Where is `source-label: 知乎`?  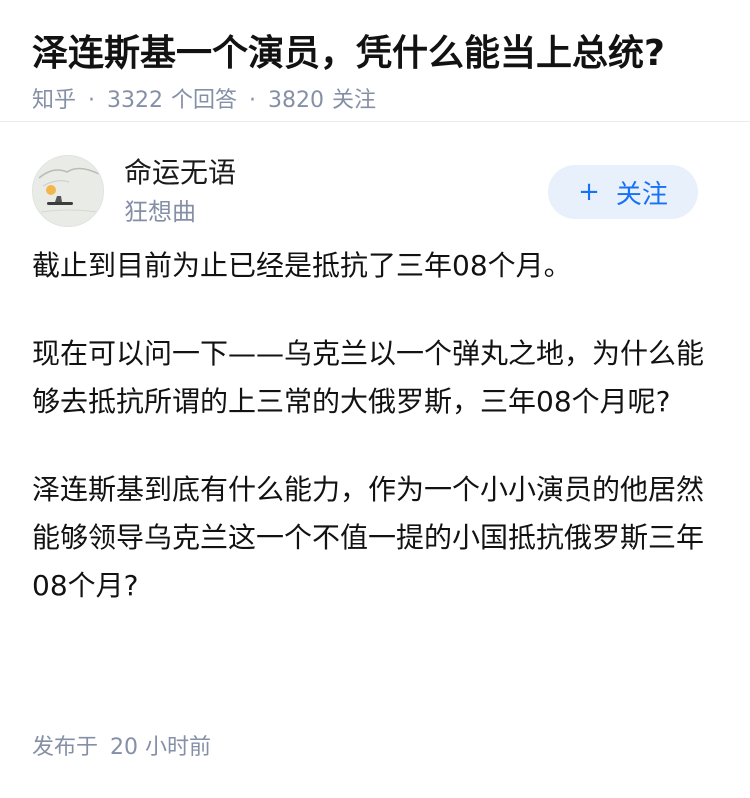
source-label: 知乎 is located at coordinates (54, 101).